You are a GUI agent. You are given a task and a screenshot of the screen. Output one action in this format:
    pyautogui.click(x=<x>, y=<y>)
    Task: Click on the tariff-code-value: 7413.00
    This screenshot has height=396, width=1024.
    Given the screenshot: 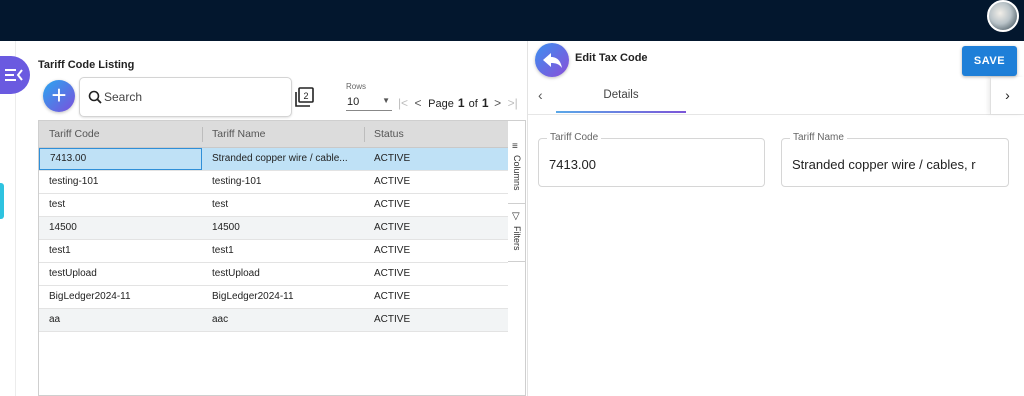 What is the action you would take?
    pyautogui.click(x=572, y=164)
    